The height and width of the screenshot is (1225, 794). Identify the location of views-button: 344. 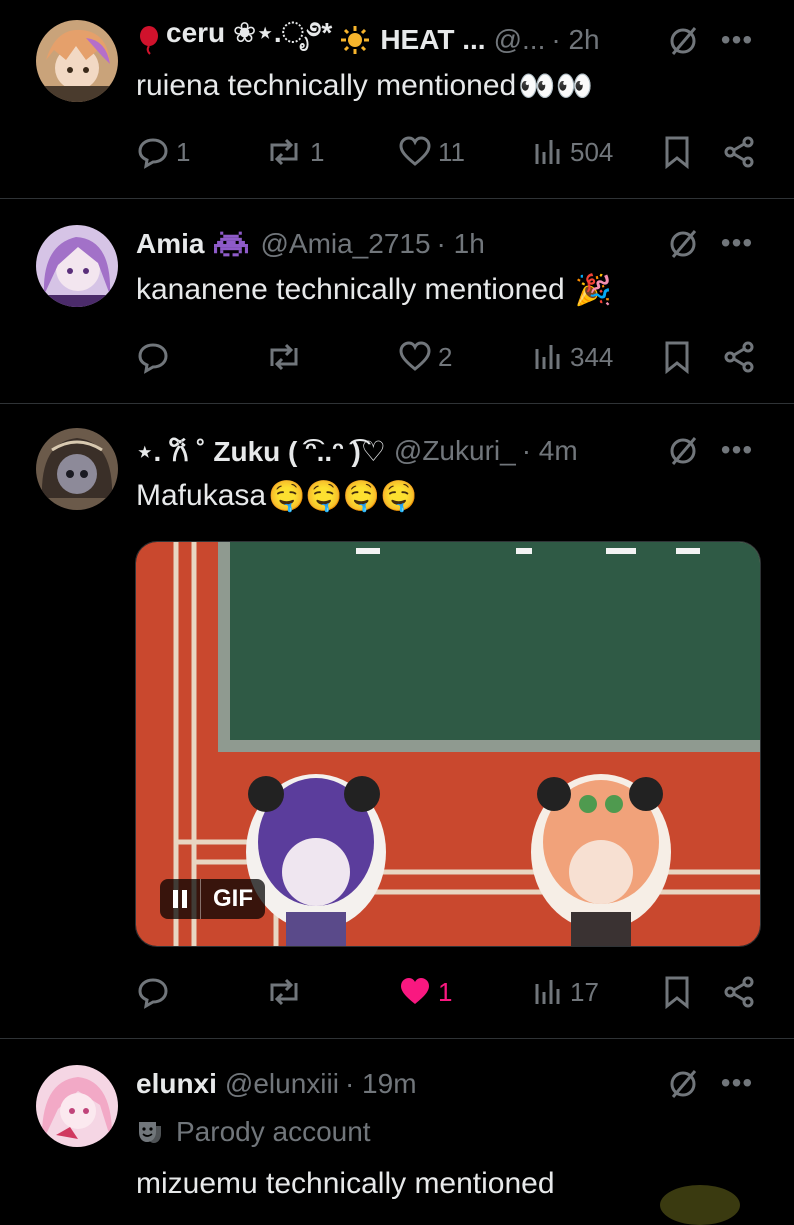
(572, 357).